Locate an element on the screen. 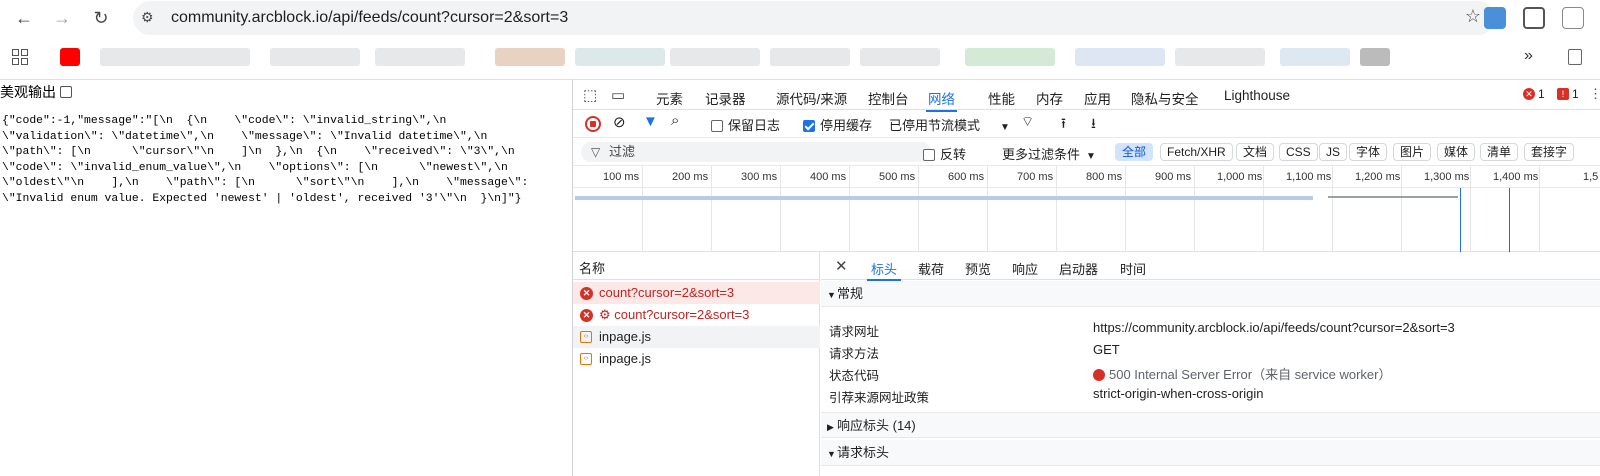 The width and height of the screenshot is (1600, 476). network-conditions-icon: ⌔ is located at coordinates (1027, 122).